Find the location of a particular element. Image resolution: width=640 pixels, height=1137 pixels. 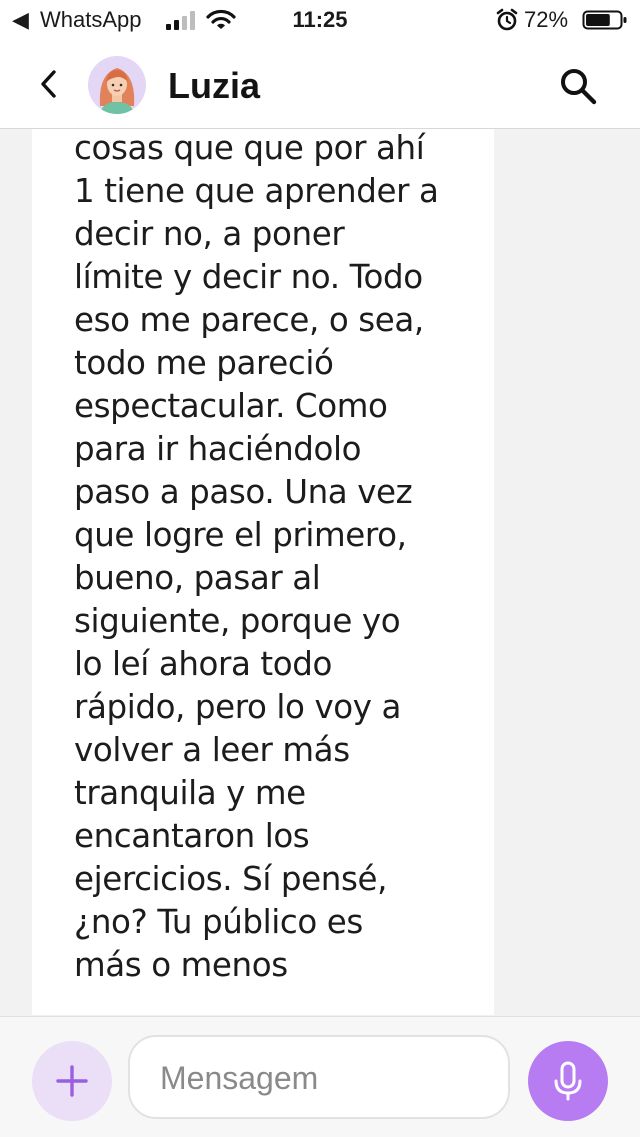

chevron-left-icon is located at coordinates (49, 84).